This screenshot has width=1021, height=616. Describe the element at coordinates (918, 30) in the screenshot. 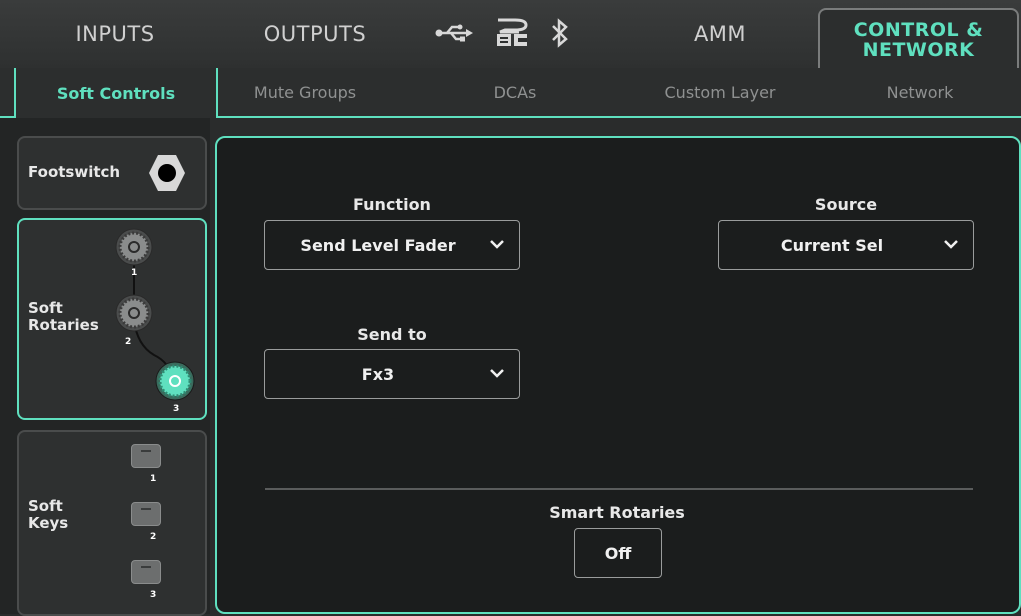

I see `tab-control-line1: CONTROL &` at that location.